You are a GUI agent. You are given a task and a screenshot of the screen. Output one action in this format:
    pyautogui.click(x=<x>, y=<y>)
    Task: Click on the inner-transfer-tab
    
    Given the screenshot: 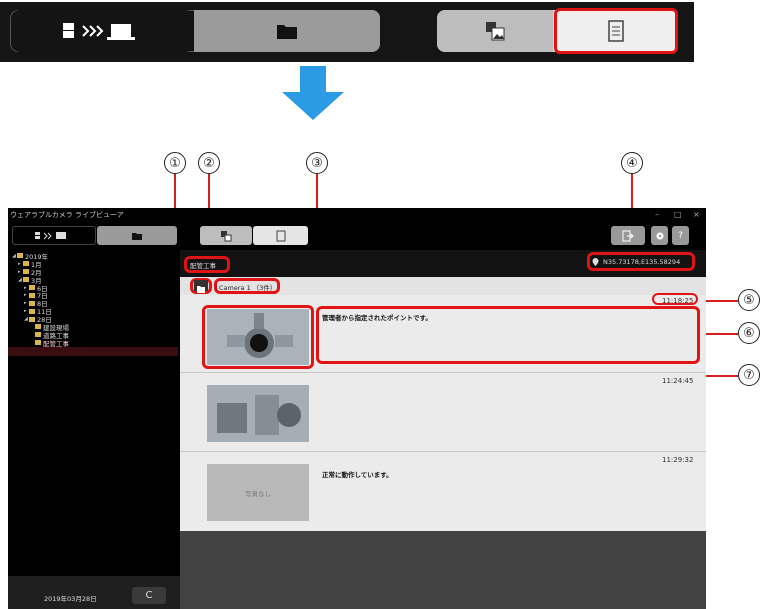 What is the action you would take?
    pyautogui.click(x=54, y=235)
    